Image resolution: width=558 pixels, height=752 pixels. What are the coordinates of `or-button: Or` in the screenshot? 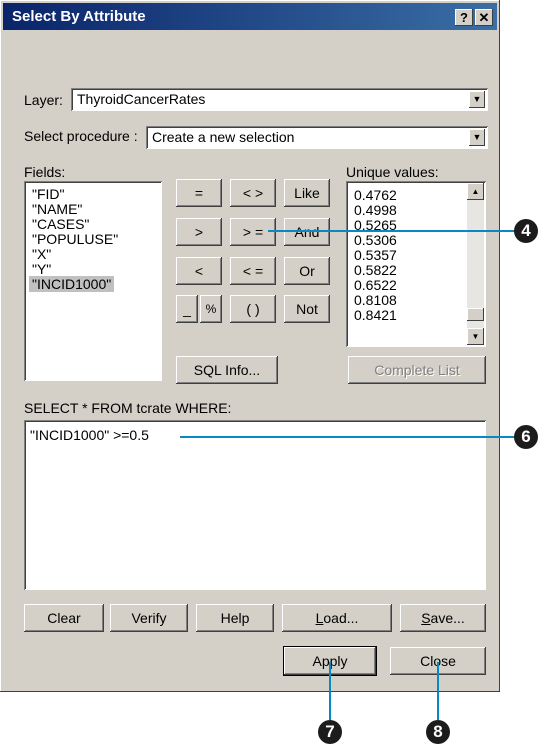 It's located at (307, 271).